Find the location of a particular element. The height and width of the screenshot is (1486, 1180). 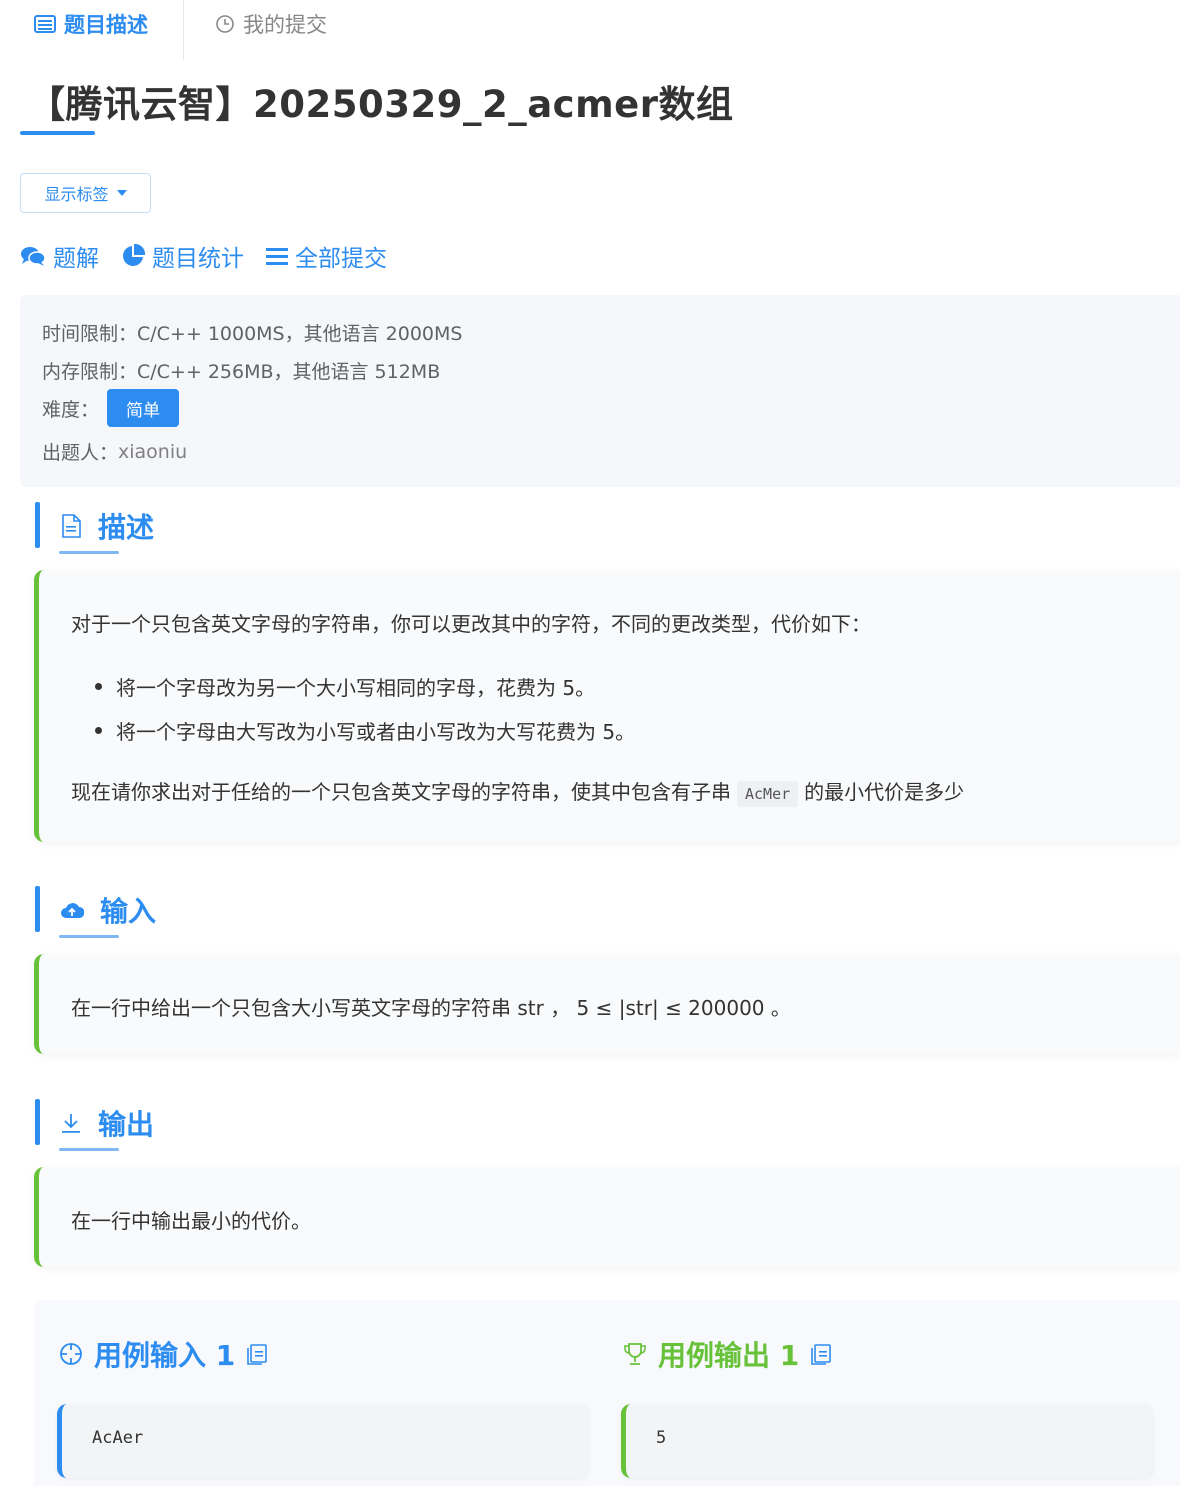

sample-input-box: AcAer is located at coordinates (323, 1441).